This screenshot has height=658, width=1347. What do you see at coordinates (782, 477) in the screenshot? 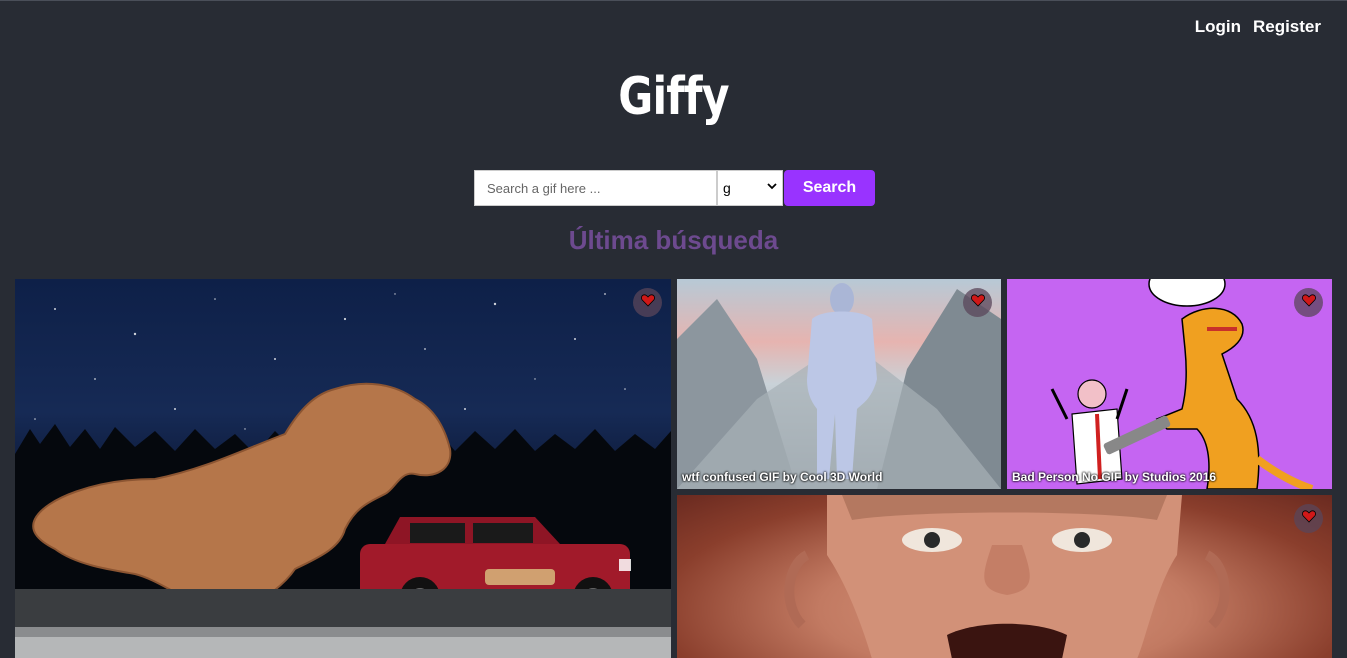
I see `gif-title: wtf confused GIF by Cool 3D World` at bounding box center [782, 477].